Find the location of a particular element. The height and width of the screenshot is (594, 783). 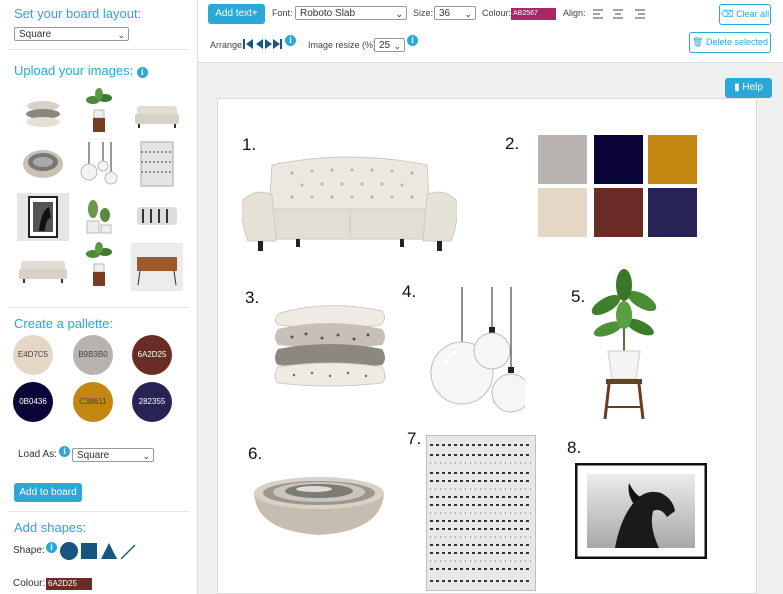

square-shape-icon is located at coordinates (89, 551).